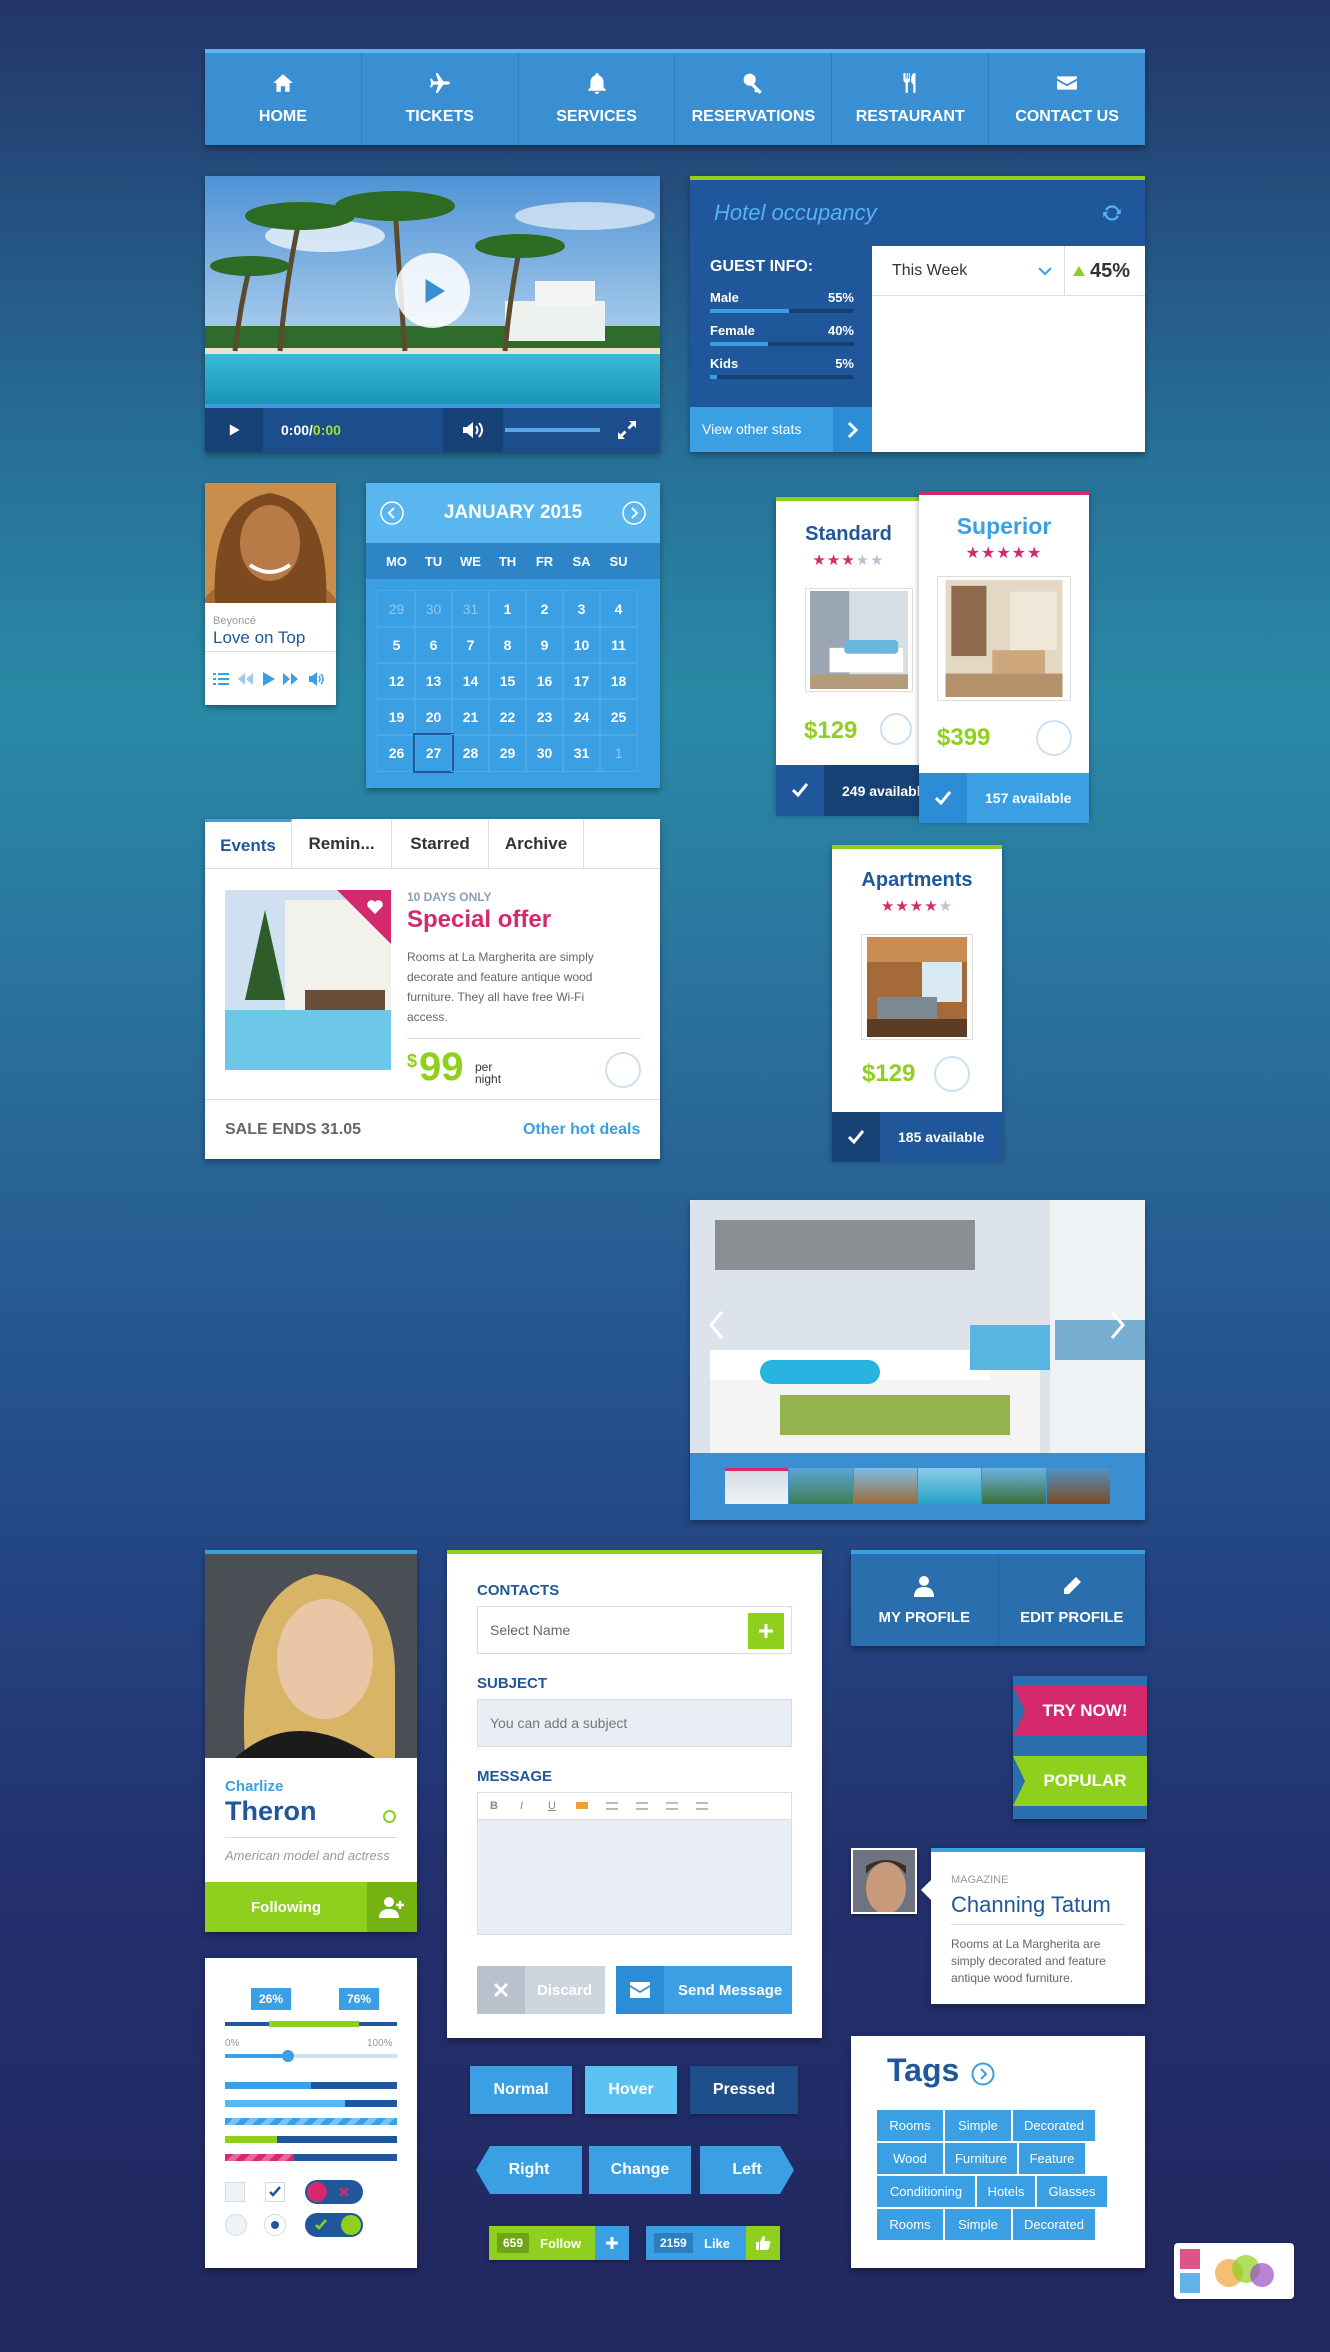 Image resolution: width=1330 pixels, height=2352 pixels. Describe the element at coordinates (544, 717) in the screenshot. I see `calendar-date: 23` at that location.